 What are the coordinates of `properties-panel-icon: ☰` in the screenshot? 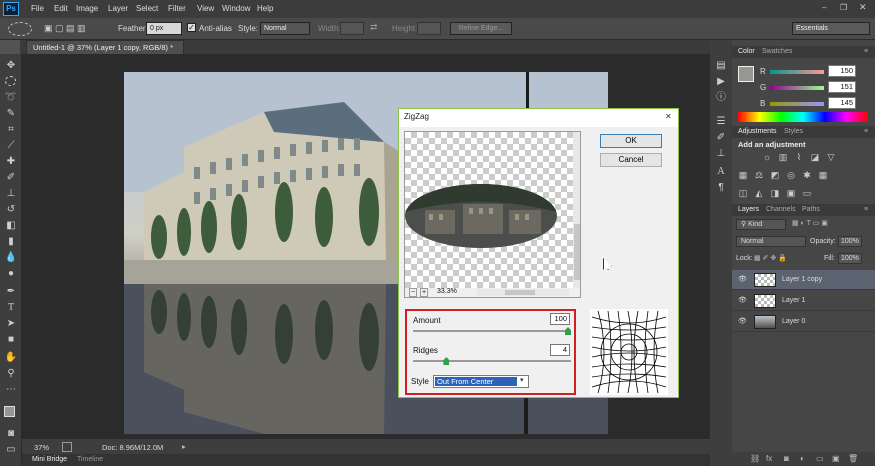 It's located at (721, 122).